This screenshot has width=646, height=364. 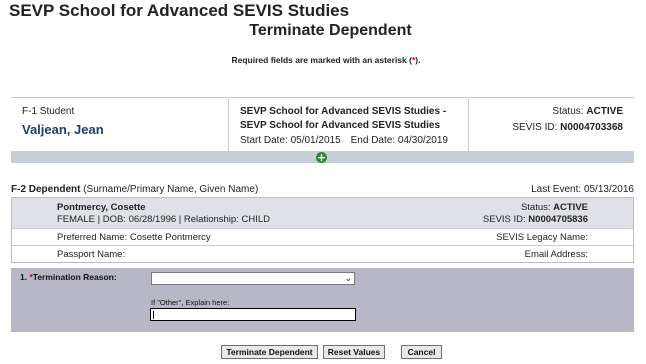 I want to click on dependent-status: Status: ACTIVE, so click(x=554, y=207).